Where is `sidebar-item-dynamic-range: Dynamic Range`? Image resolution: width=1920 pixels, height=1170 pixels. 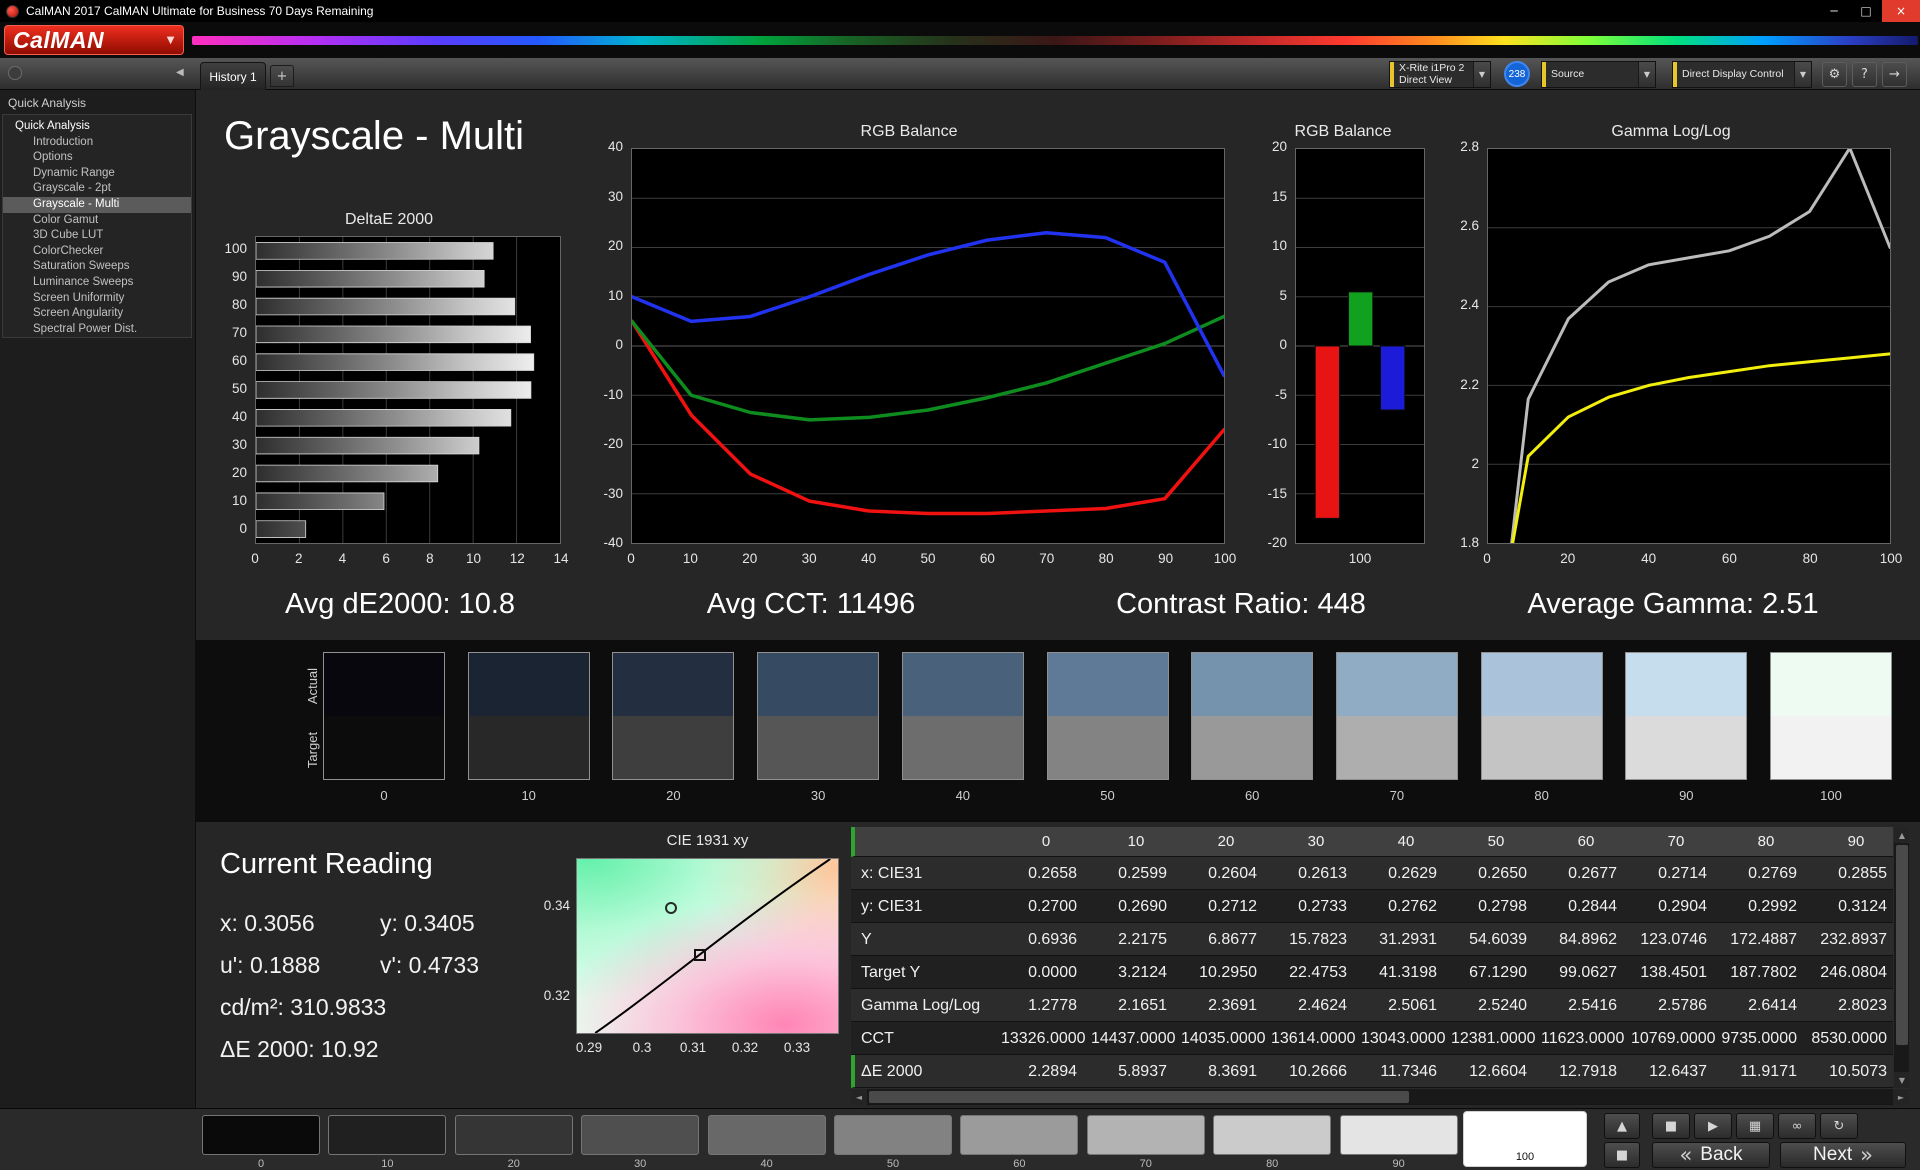 sidebar-item-dynamic-range: Dynamic Range is located at coordinates (97, 174).